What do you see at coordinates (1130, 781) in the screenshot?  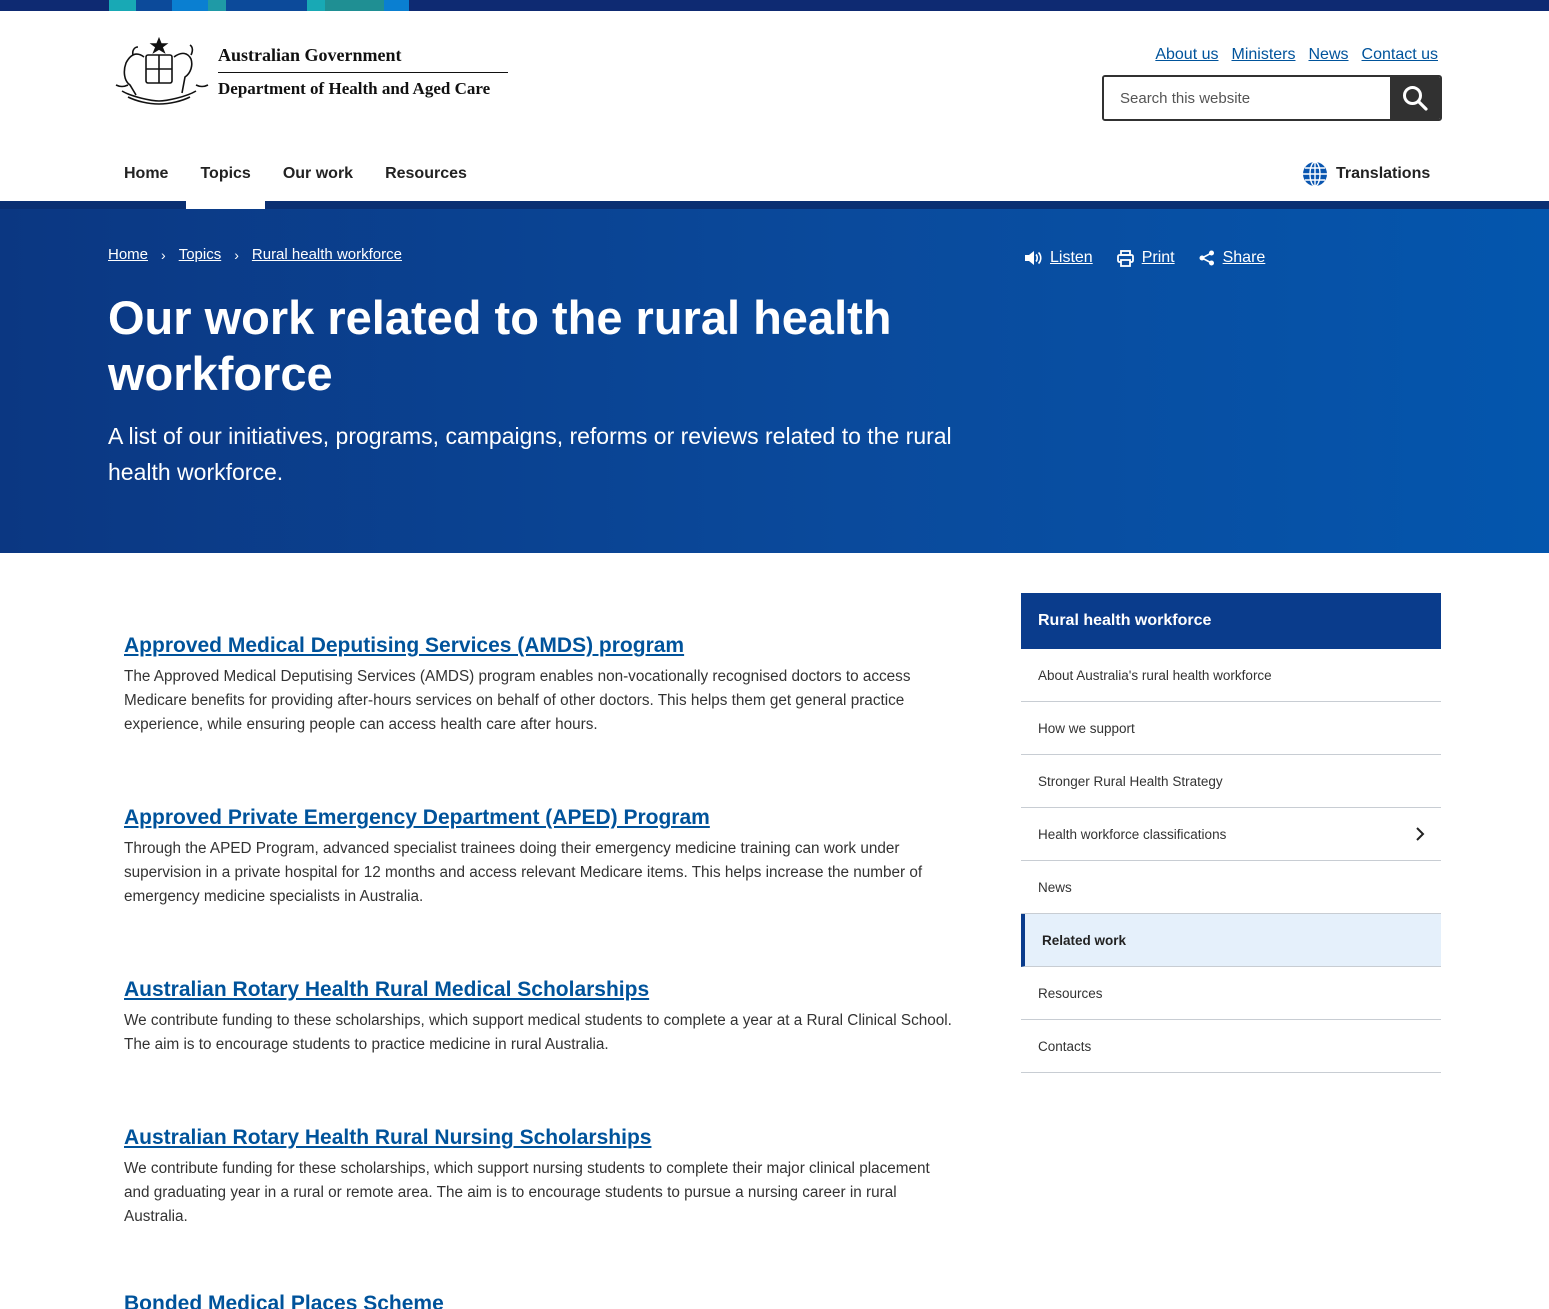 I see `side-nav-item-label: Stronger Rural Health Strategy` at bounding box center [1130, 781].